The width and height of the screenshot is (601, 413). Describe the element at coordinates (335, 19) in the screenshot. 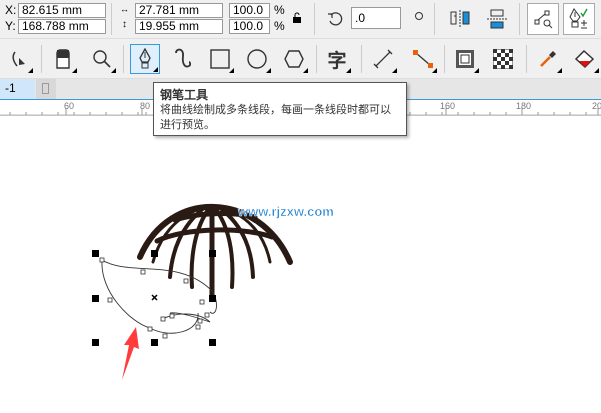

I see `rotate-icon` at that location.